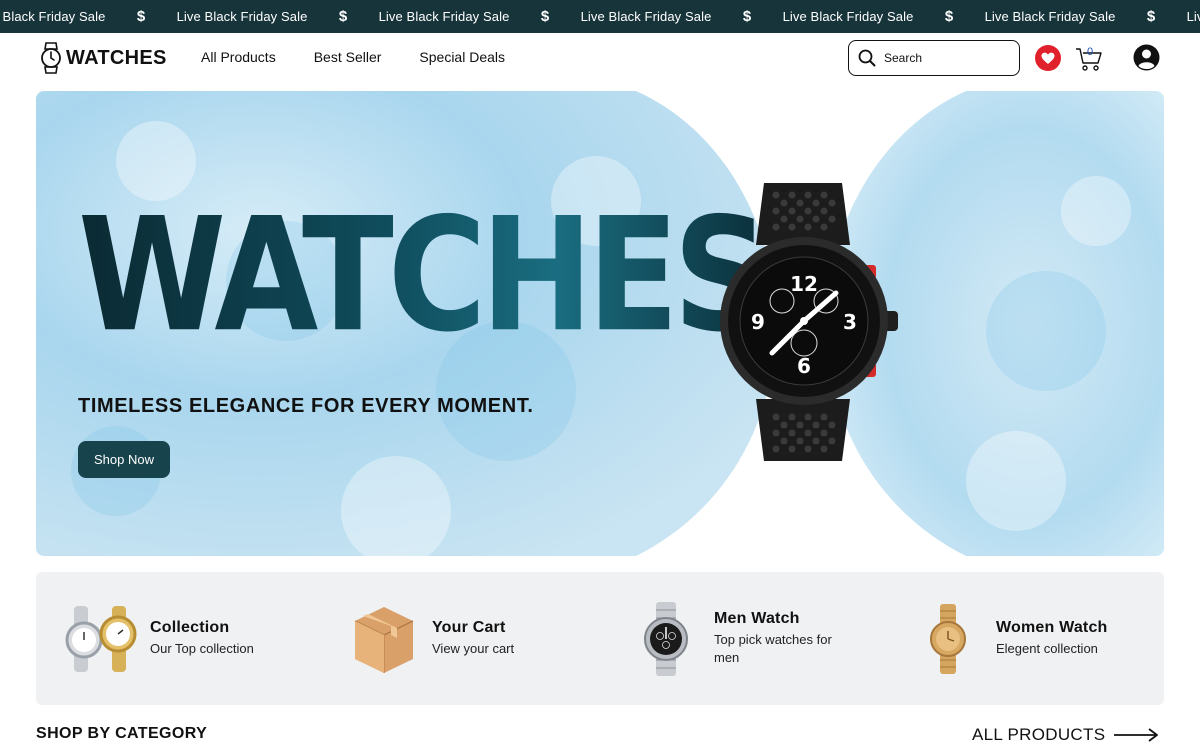 The height and width of the screenshot is (748, 1200). I want to click on nav-special-deals: Special Deals, so click(462, 57).